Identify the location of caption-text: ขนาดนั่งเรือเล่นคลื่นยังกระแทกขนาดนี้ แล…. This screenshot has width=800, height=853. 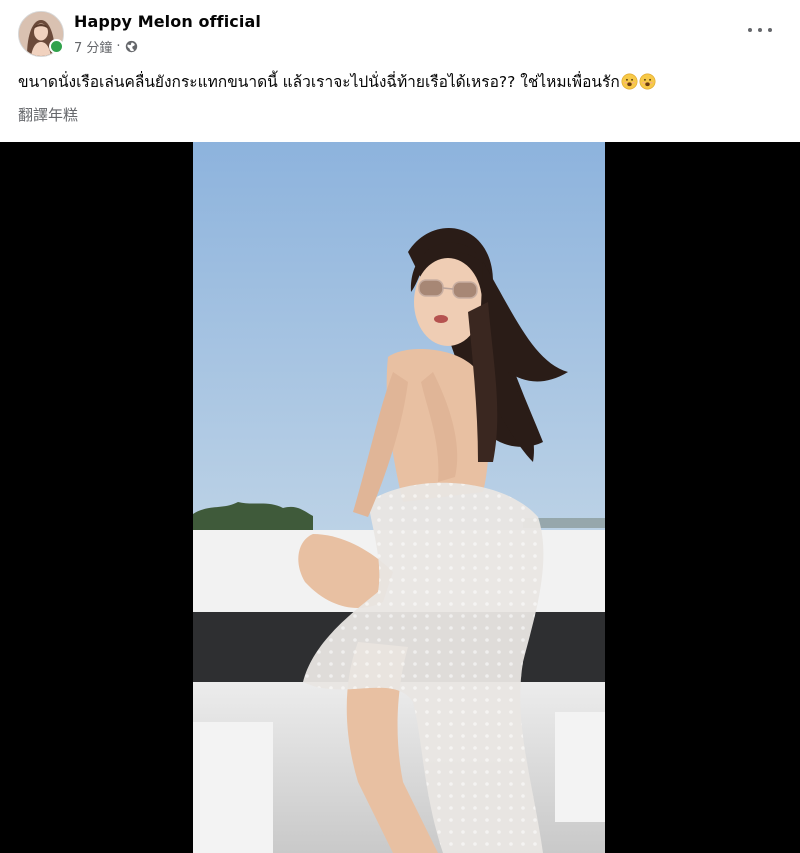
(319, 82).